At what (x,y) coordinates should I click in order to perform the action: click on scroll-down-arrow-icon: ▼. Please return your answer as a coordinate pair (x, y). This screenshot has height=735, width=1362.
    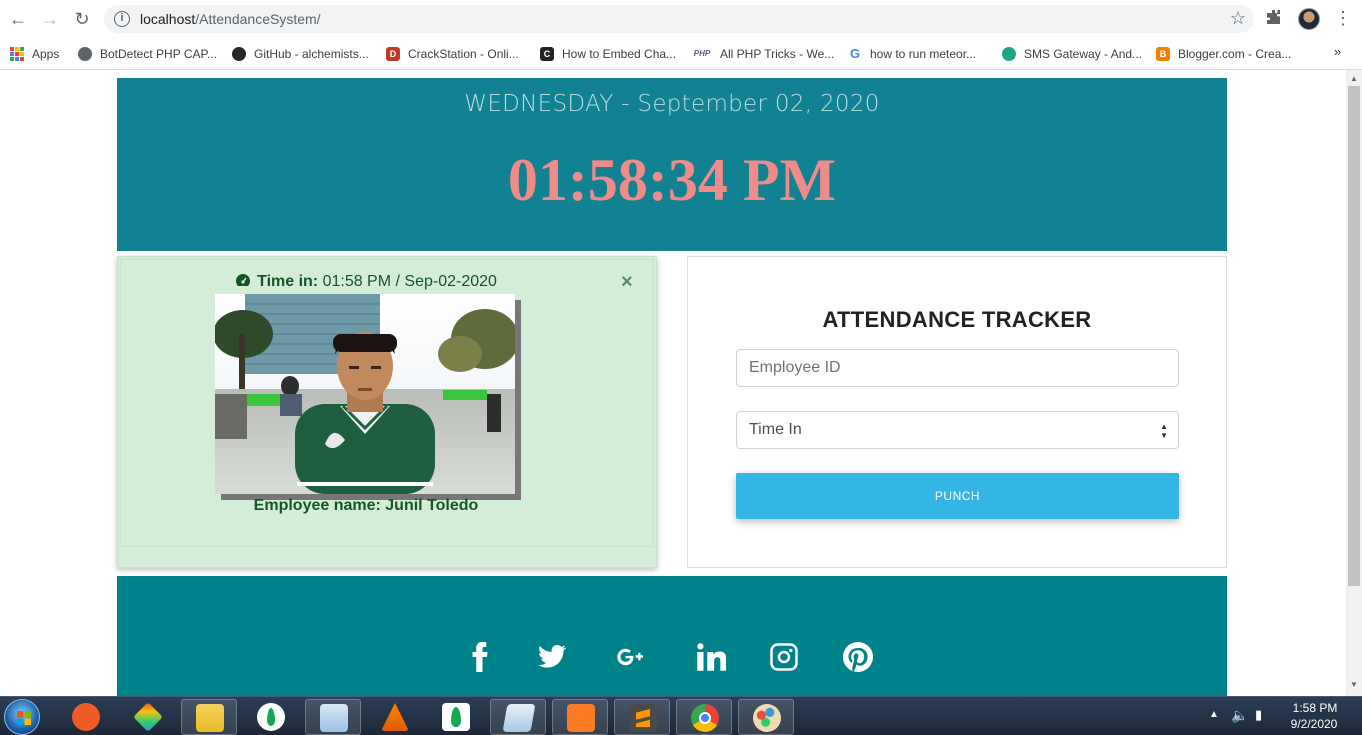
    Looking at the image, I should click on (1354, 684).